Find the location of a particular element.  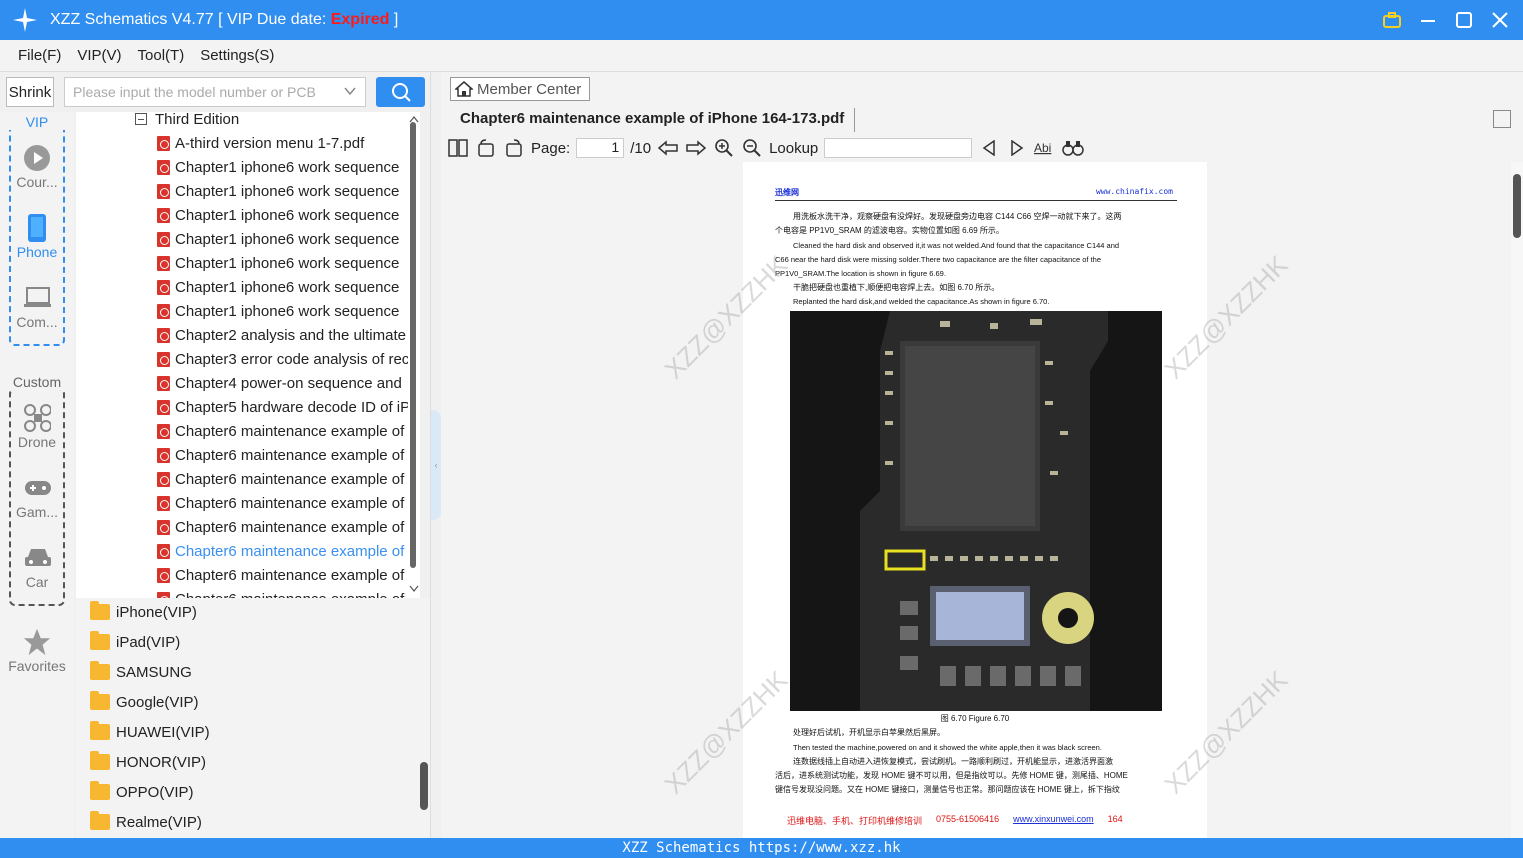

close-icon is located at coordinates (1500, 20).